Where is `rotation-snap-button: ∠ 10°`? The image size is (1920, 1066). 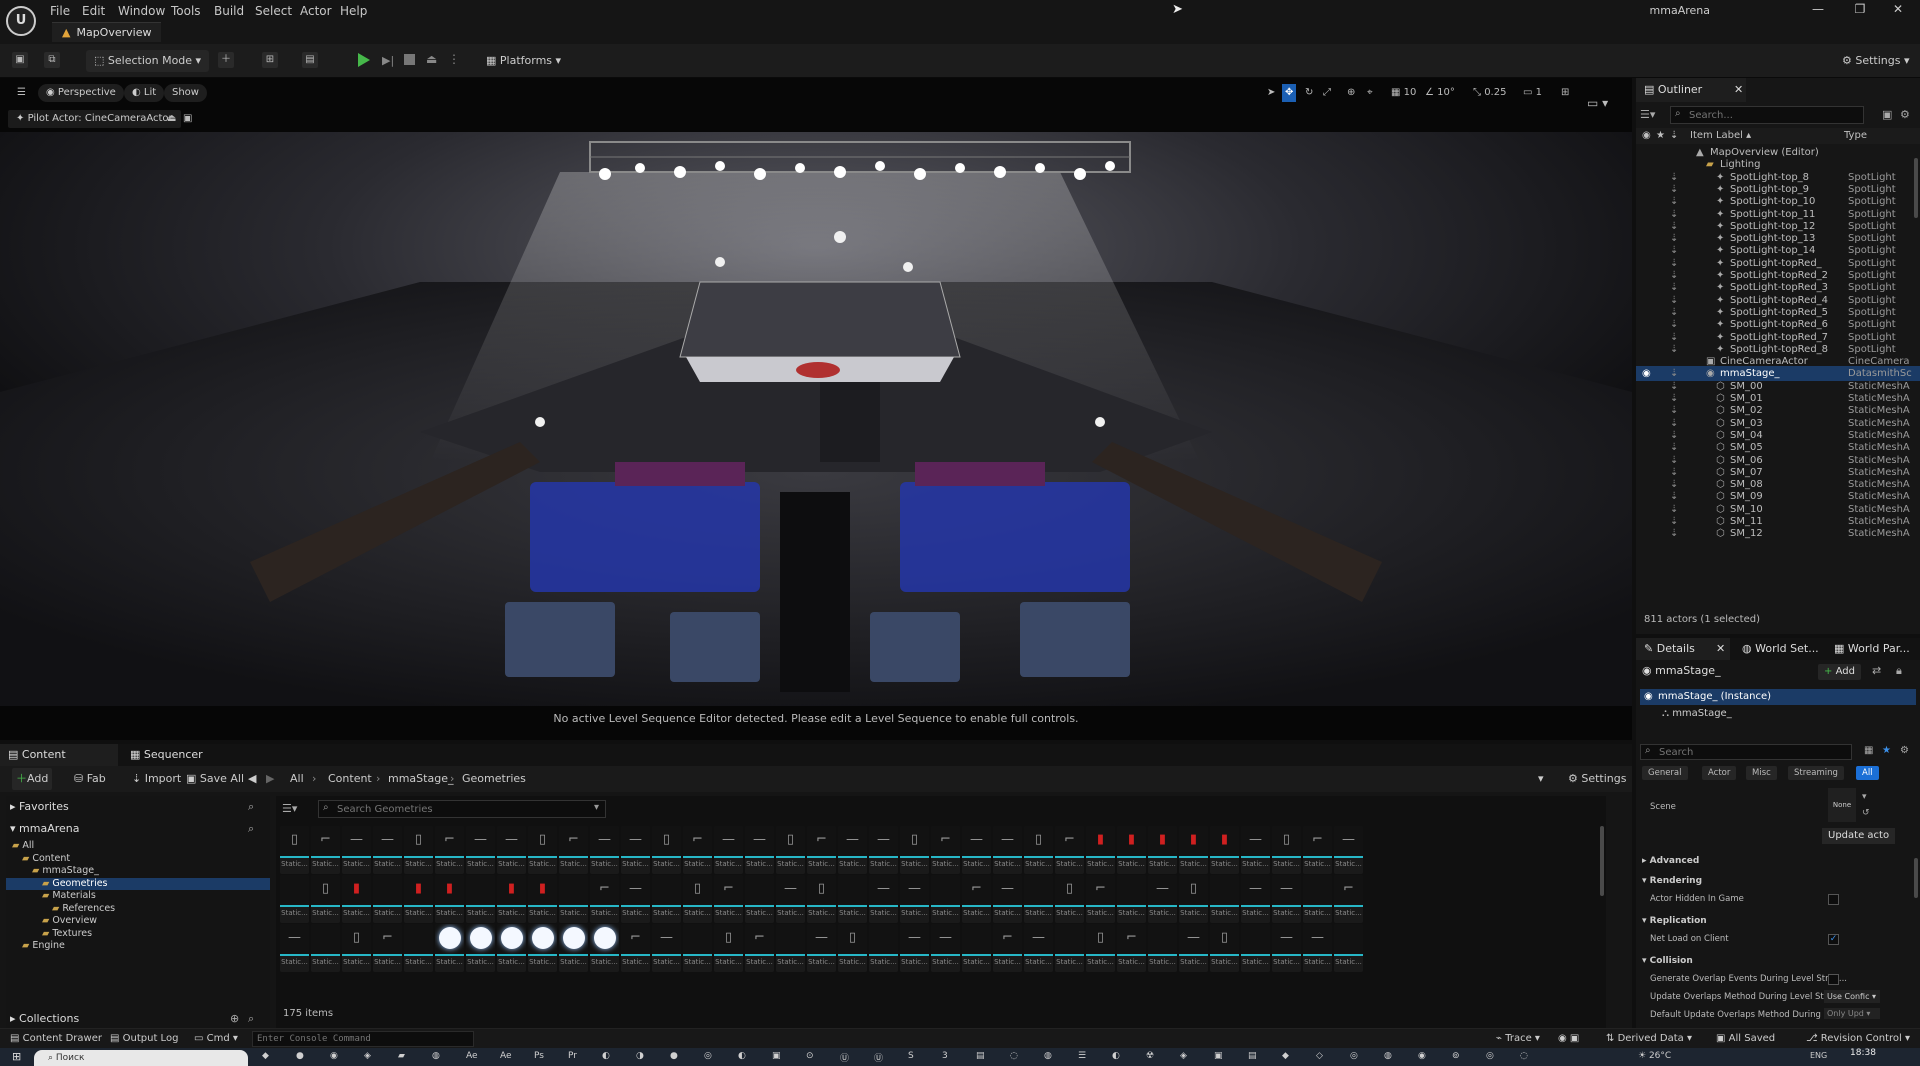 rotation-snap-button: ∠ 10° is located at coordinates (1440, 93).